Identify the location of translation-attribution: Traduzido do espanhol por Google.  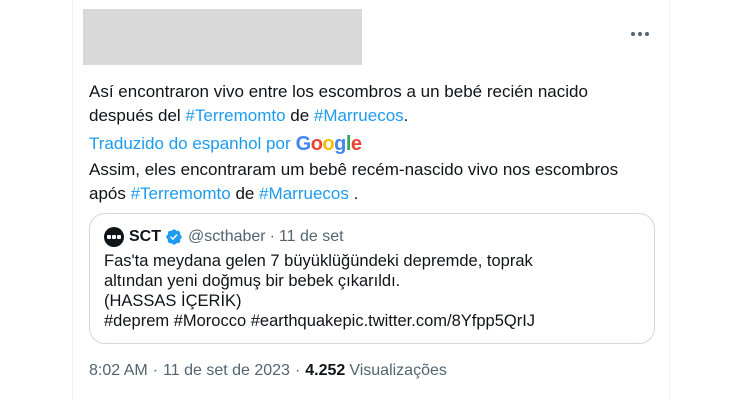
(225, 144).